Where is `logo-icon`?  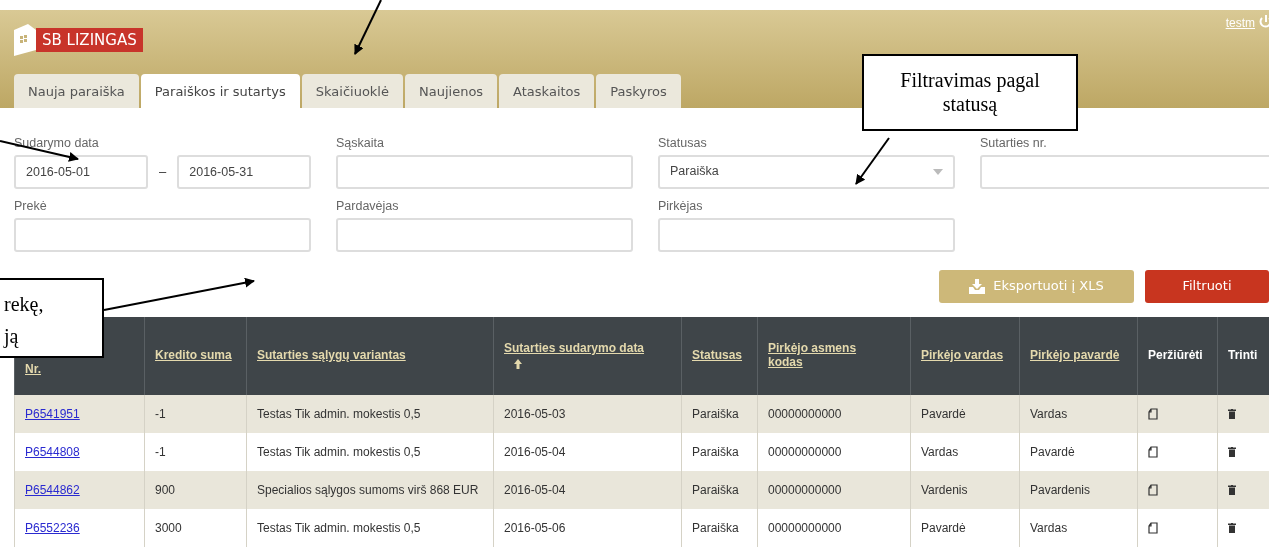 logo-icon is located at coordinates (25, 40).